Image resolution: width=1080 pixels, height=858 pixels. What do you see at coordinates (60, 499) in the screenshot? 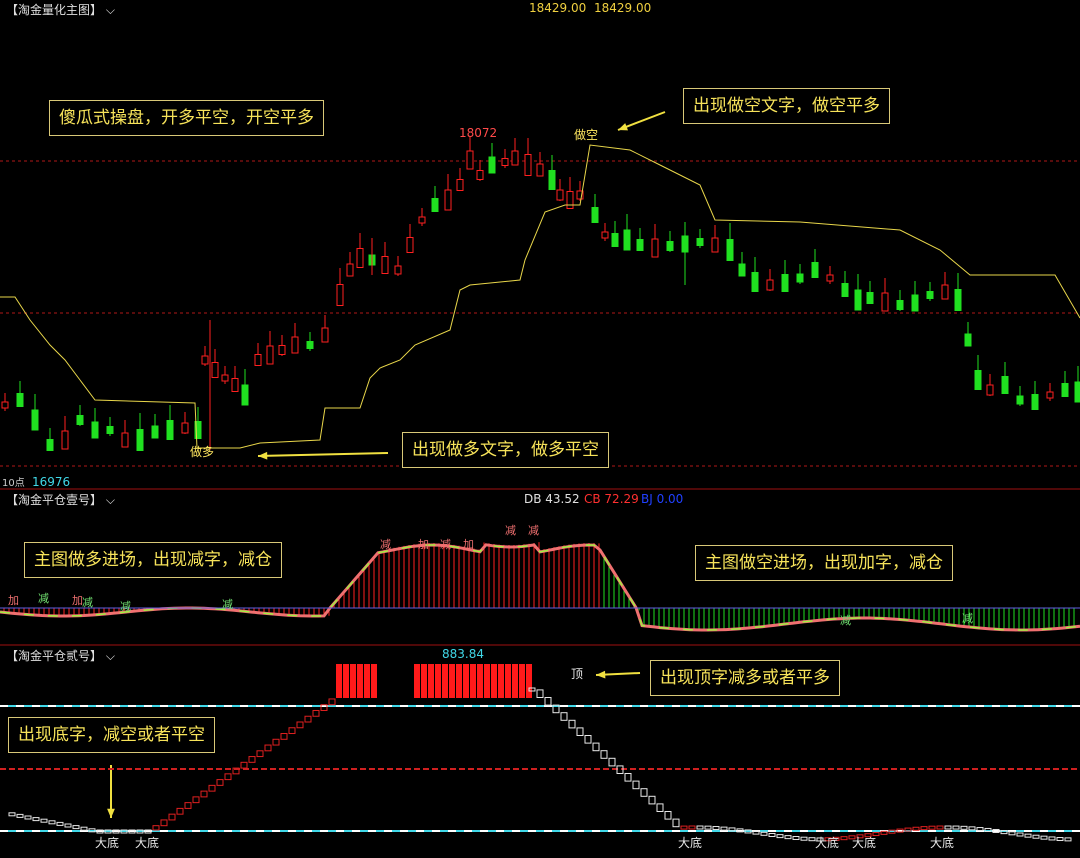
I see `panel2-title: 【淘金平仓壹号】 ⌵` at bounding box center [60, 499].